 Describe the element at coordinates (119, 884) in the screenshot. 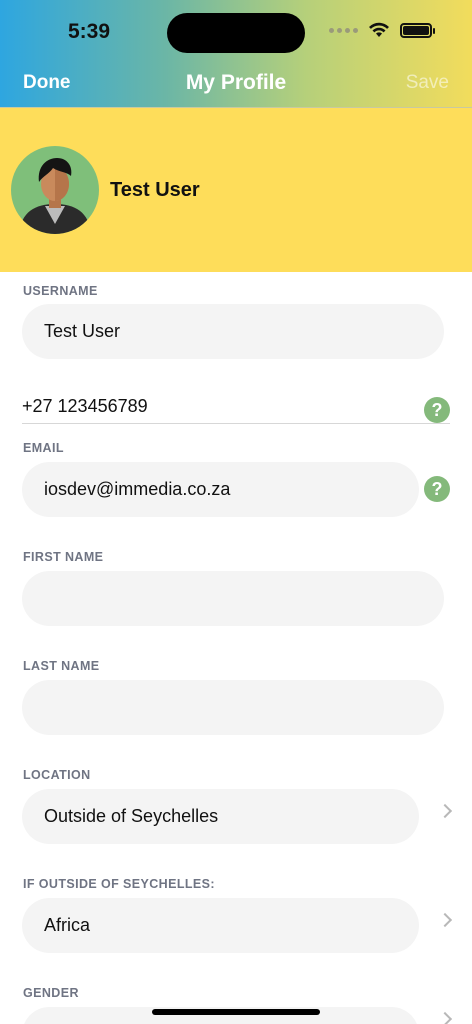

I see `outside-seychelles-label: IF OUTSIDE OF SEYCHELLES:` at that location.